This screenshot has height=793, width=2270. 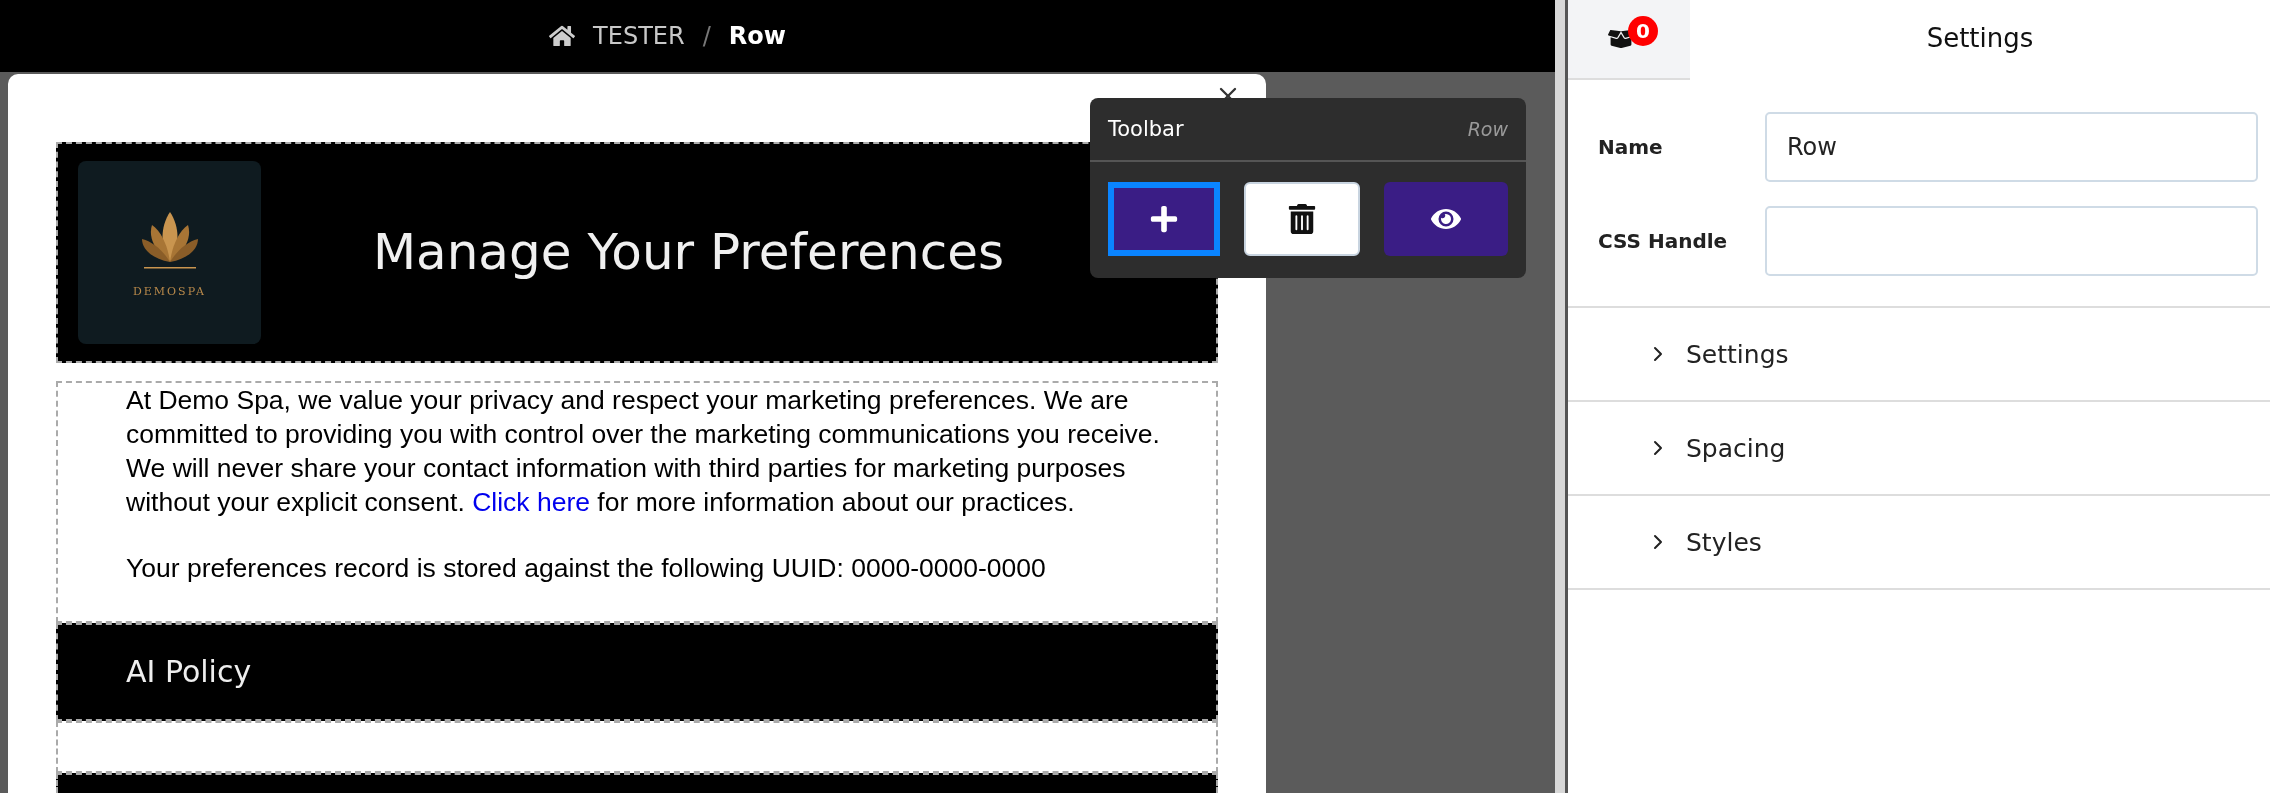 I want to click on accordion-label: Settings, so click(x=1737, y=354).